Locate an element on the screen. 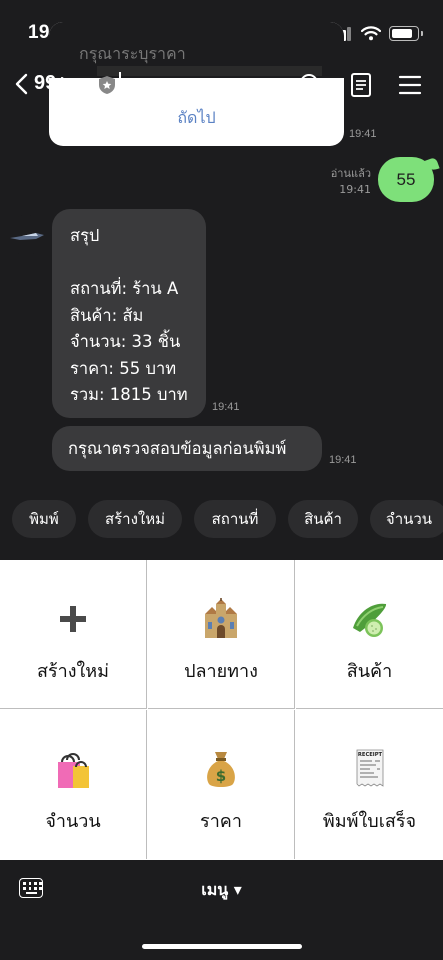 Image resolution: width=443 pixels, height=960 pixels. quick-reply-print: พิมพ์ is located at coordinates (44, 519).